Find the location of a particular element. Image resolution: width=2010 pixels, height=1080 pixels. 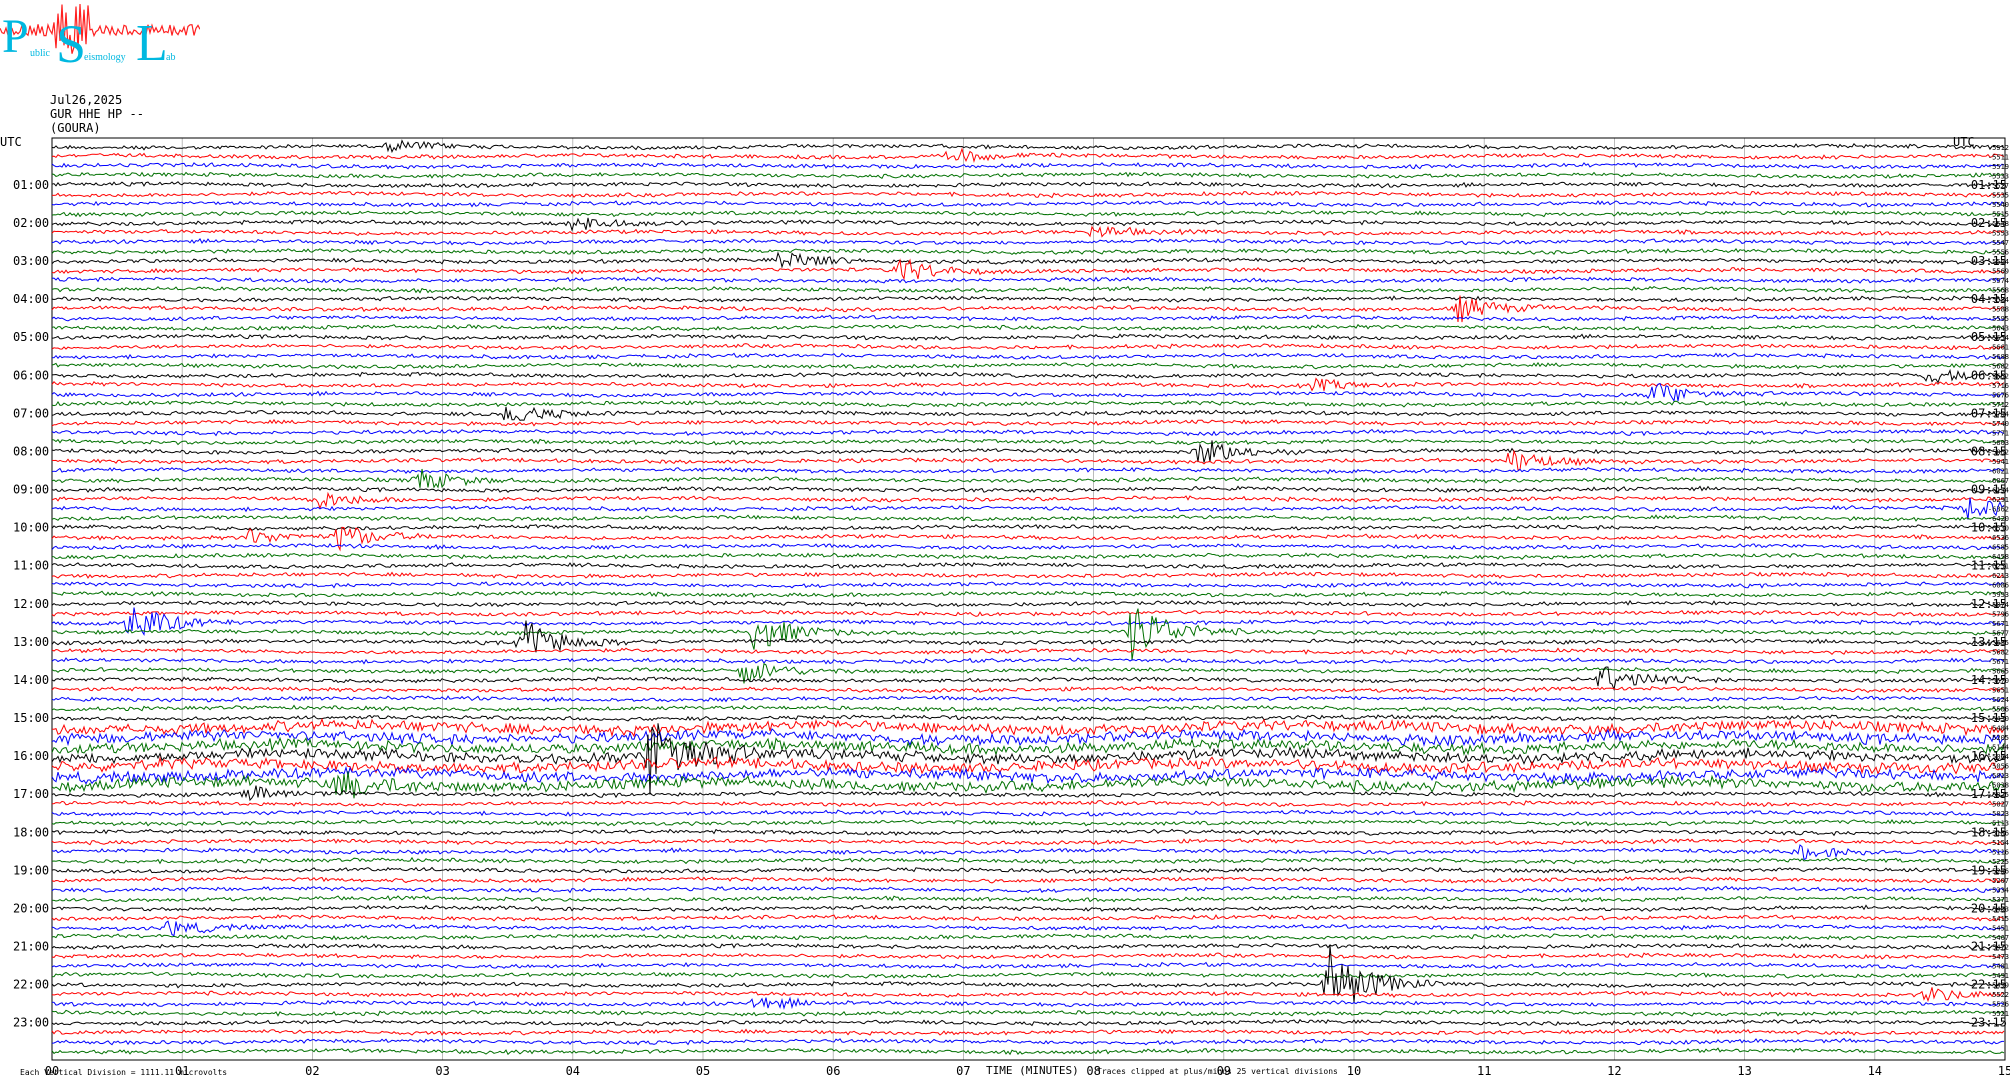

trace-offset-label: -5027 is located at coordinates (1998, 805).